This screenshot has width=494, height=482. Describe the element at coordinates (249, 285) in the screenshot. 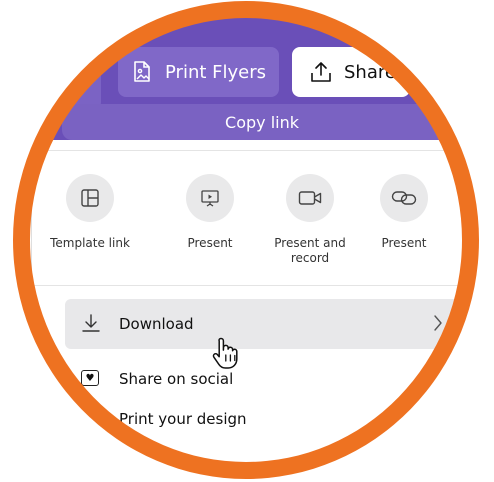

I see `options-divider` at that location.